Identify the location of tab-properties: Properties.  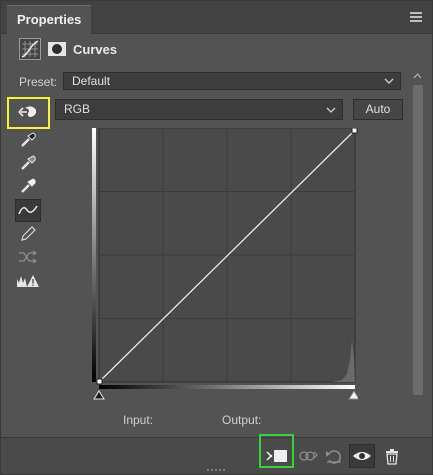
(49, 19).